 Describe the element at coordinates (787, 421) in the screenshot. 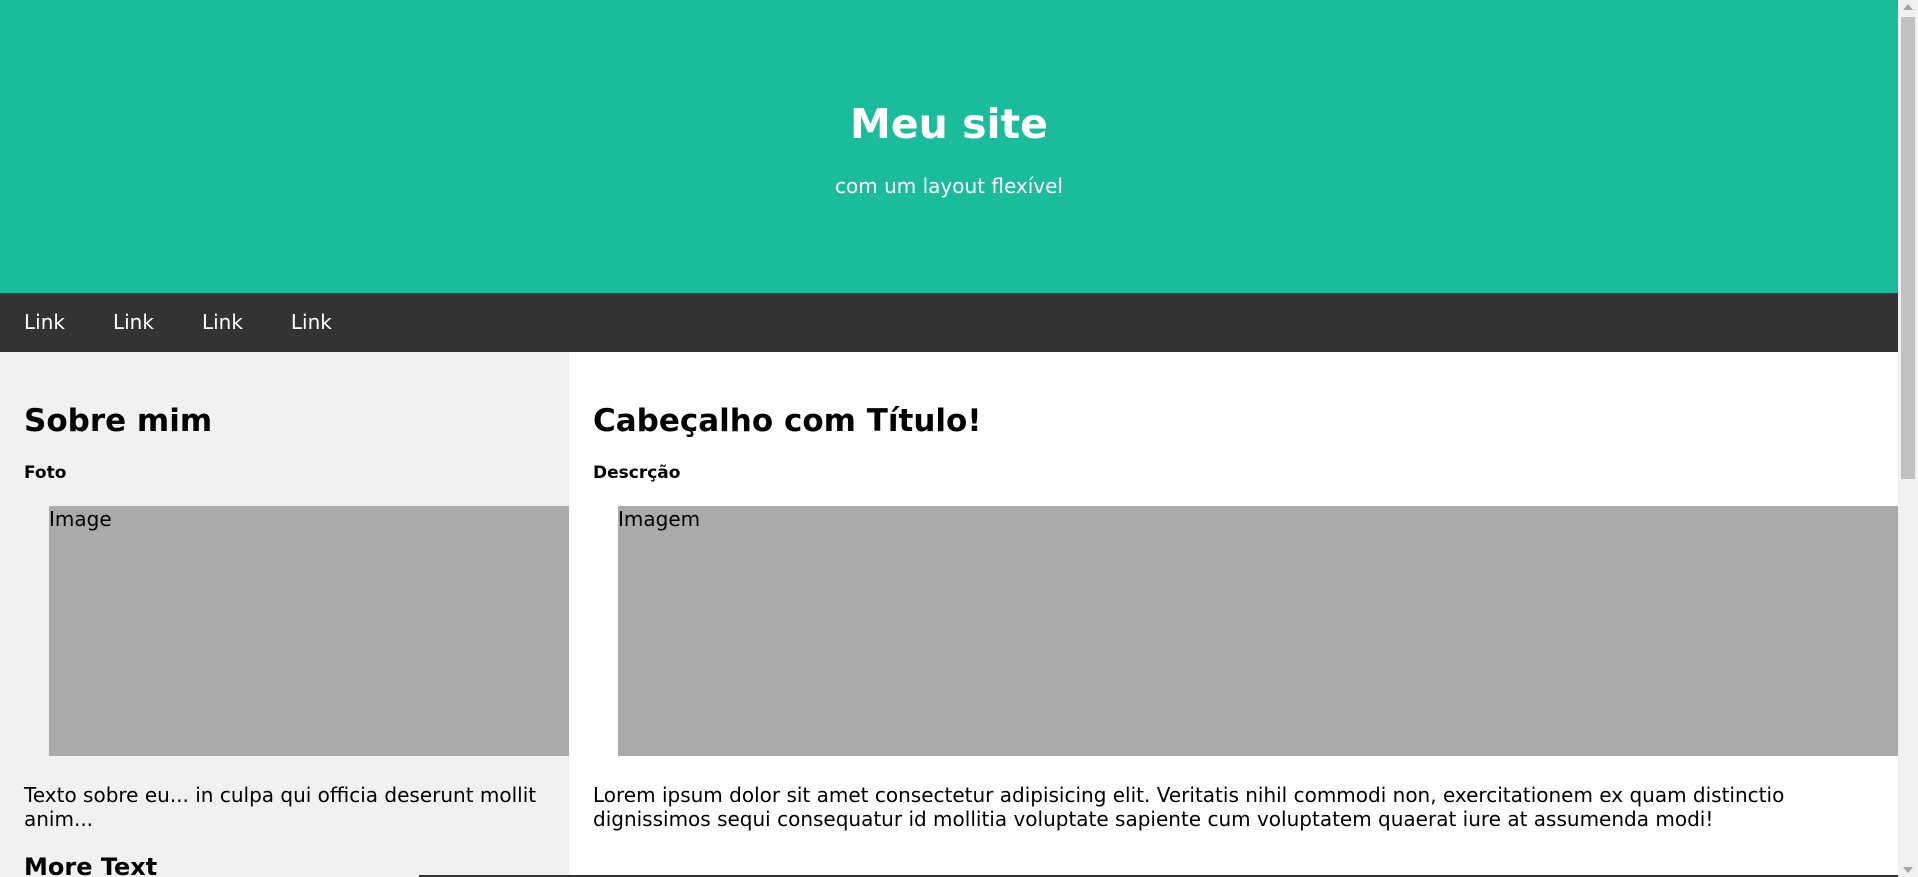

I see `main-title: Cabeçalho com Título!` at that location.